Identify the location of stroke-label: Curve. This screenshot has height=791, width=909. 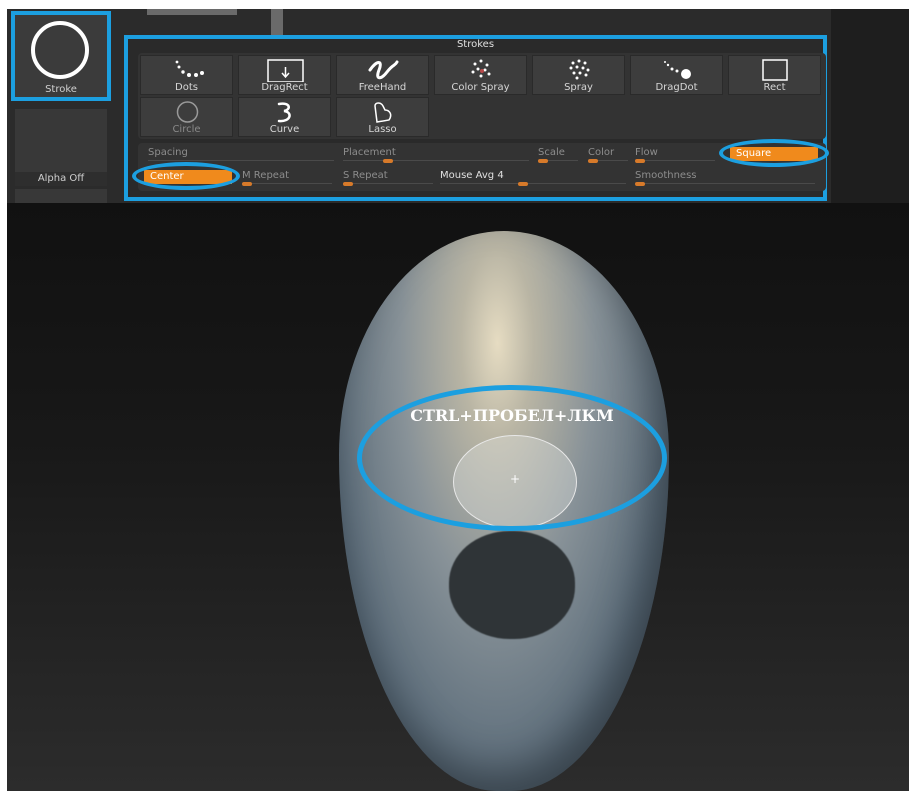
(284, 129).